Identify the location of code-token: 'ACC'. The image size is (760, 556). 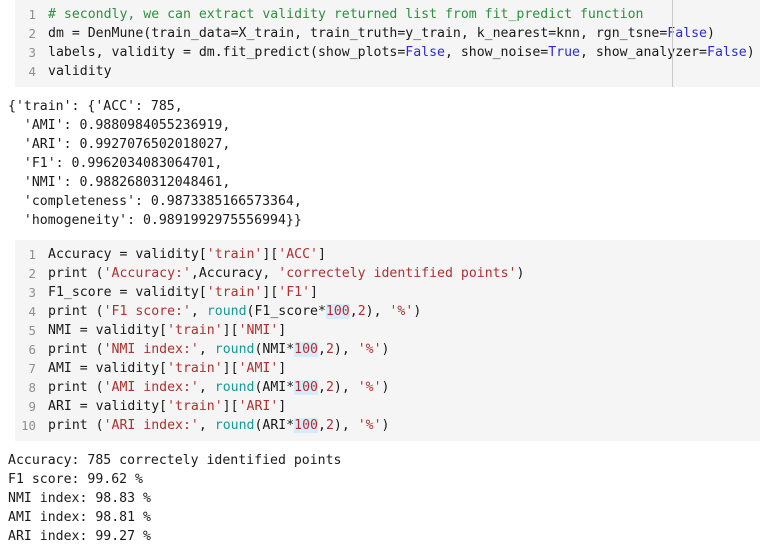
(298, 254).